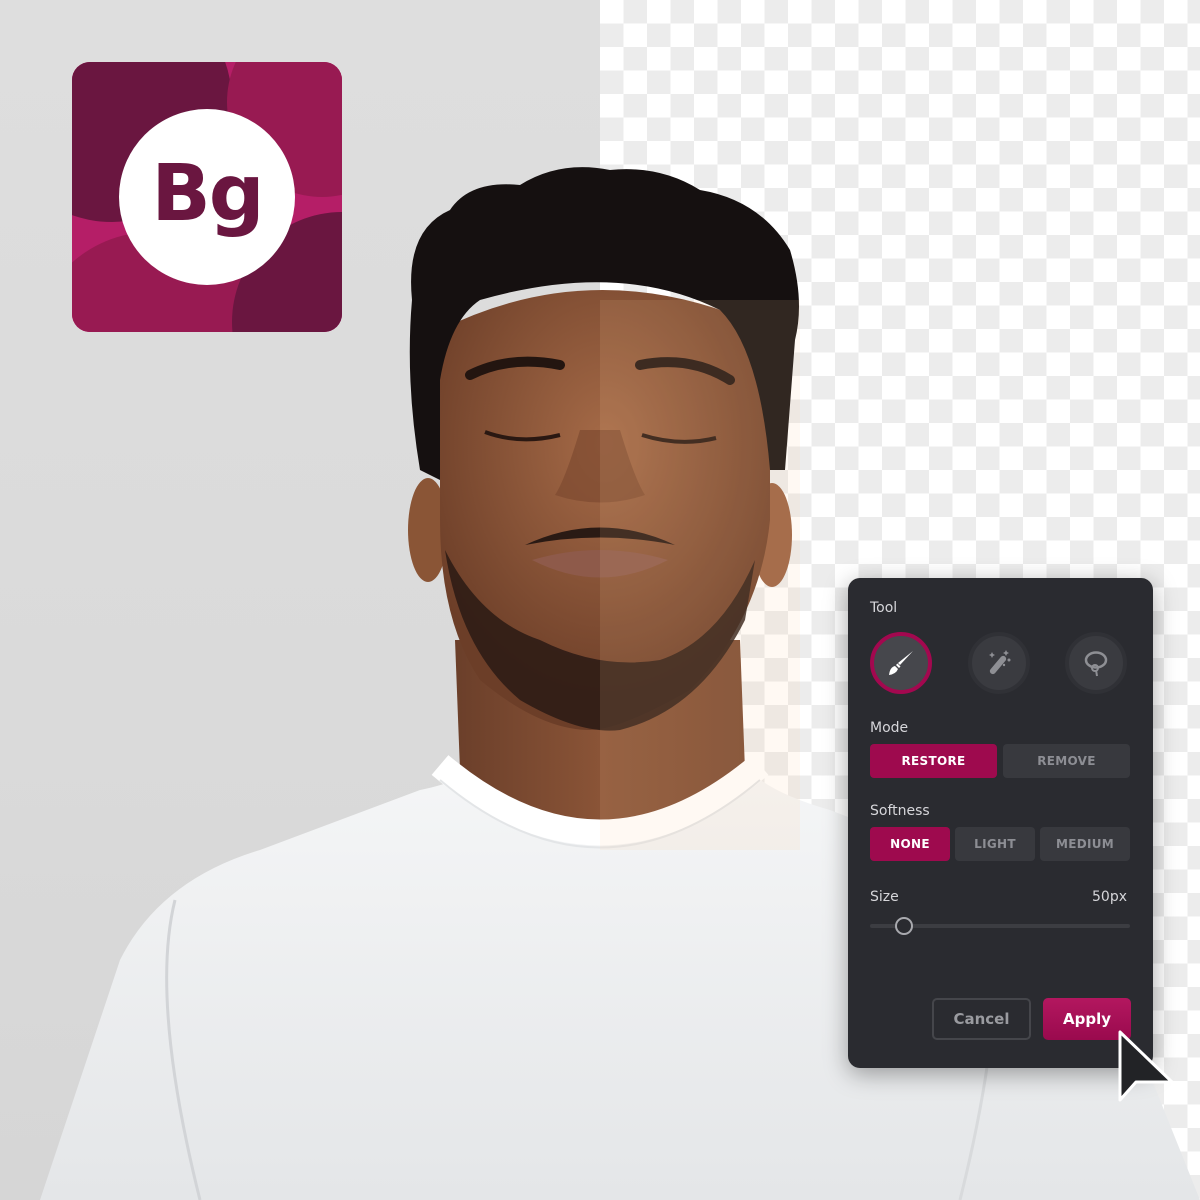  I want to click on size-slider-thumb, so click(903, 926).